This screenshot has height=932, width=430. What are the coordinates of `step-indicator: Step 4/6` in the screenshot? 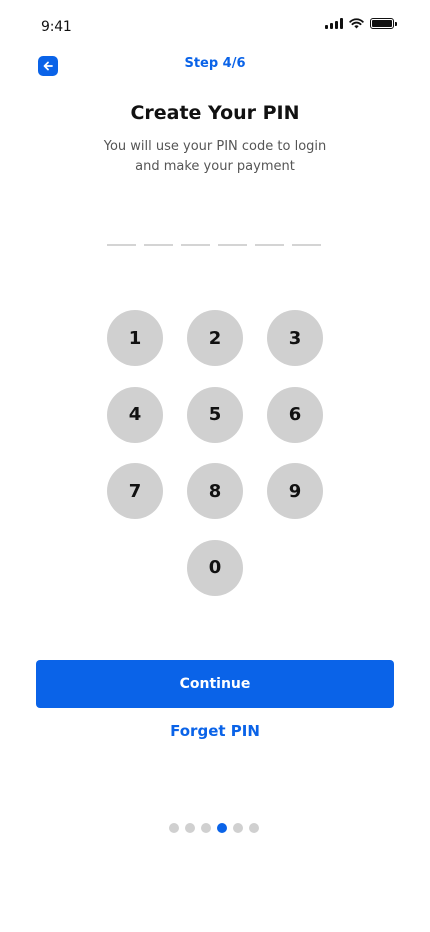 It's located at (215, 63).